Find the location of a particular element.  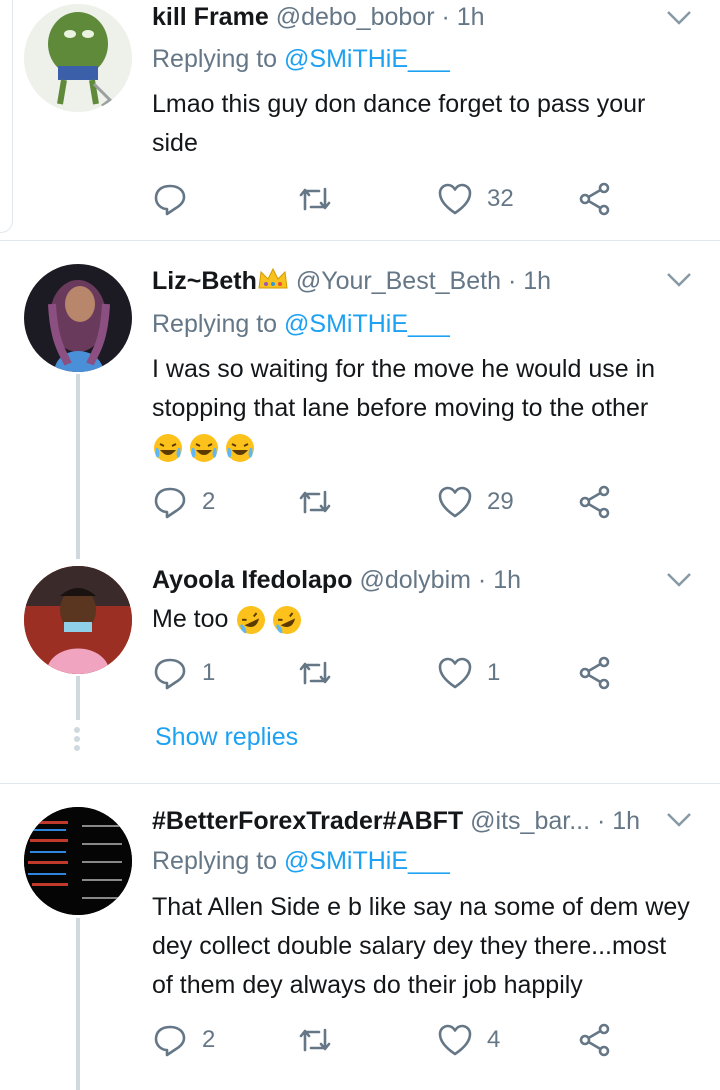

display-name: kill Frame is located at coordinates (210, 17).